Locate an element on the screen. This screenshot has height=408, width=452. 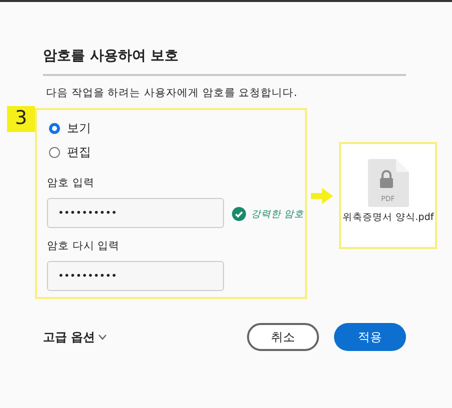
field-label: 암호 다시 입력 is located at coordinates (84, 246).